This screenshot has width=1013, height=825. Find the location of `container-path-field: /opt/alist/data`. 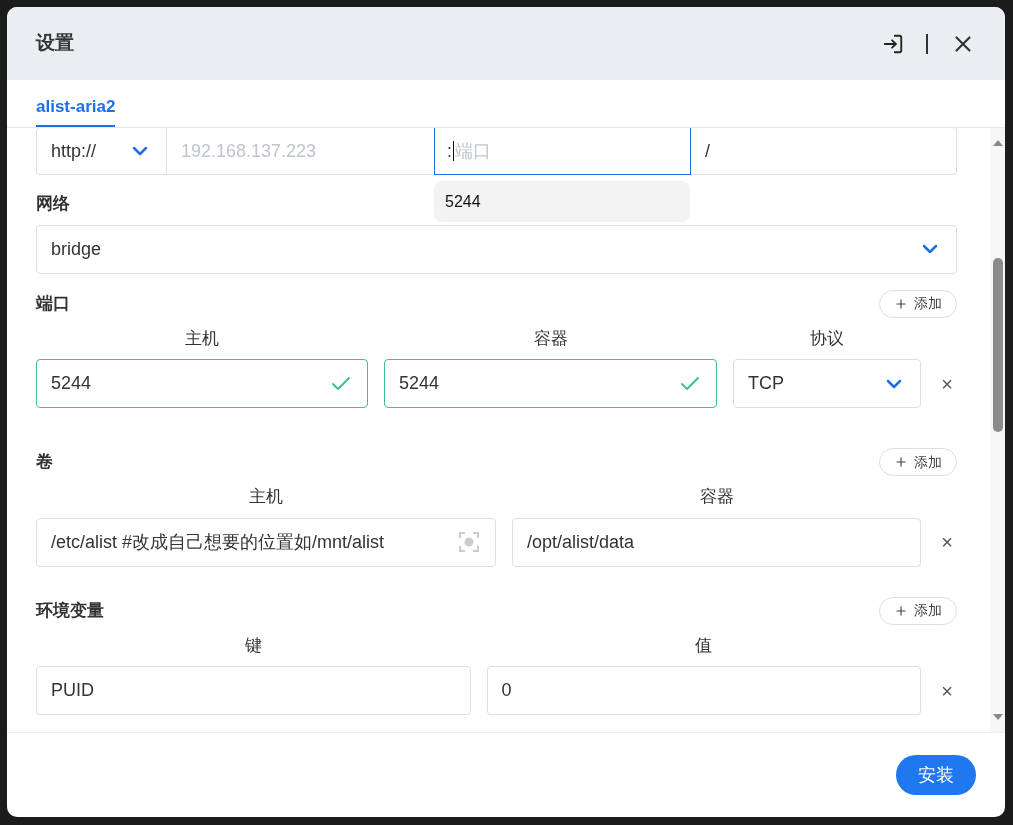

container-path-field: /opt/alist/data is located at coordinates (716, 542).